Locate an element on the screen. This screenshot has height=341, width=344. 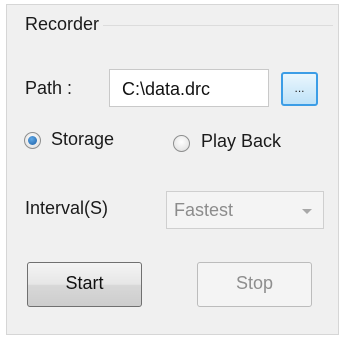
radio-selected-dot is located at coordinates (32, 140).